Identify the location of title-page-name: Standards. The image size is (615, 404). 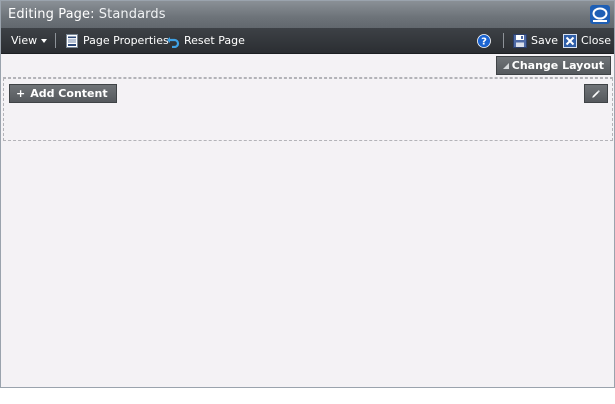
(132, 14).